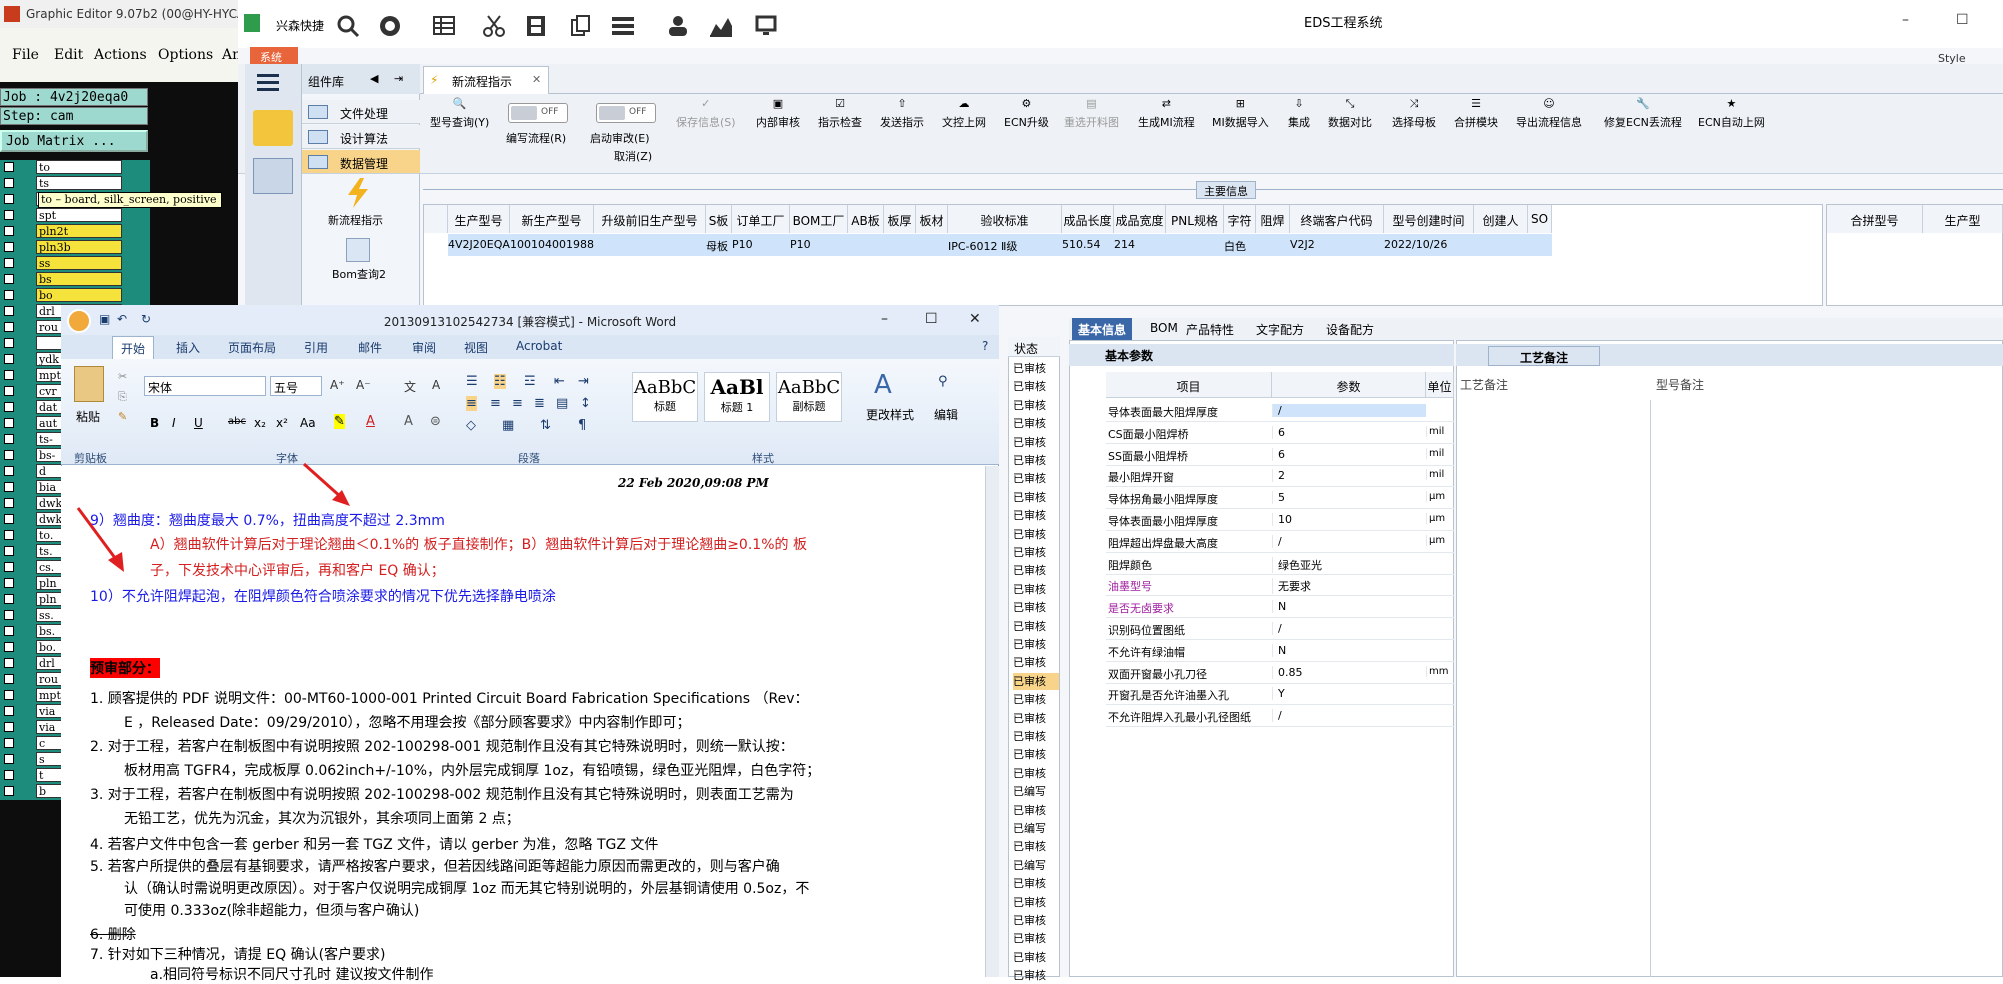  I want to click on layer-row: pln2t, so click(75, 231).